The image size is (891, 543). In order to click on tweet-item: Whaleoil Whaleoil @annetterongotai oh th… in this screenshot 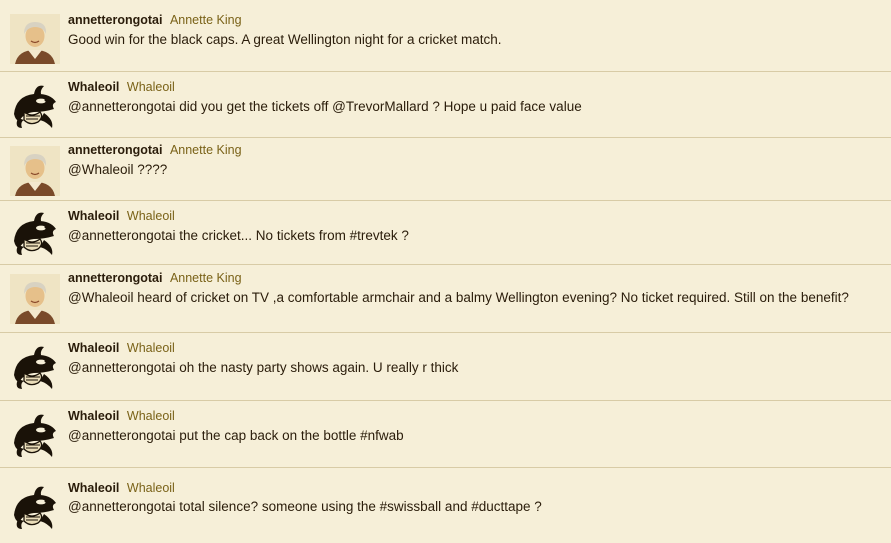, I will do `click(445, 367)`.